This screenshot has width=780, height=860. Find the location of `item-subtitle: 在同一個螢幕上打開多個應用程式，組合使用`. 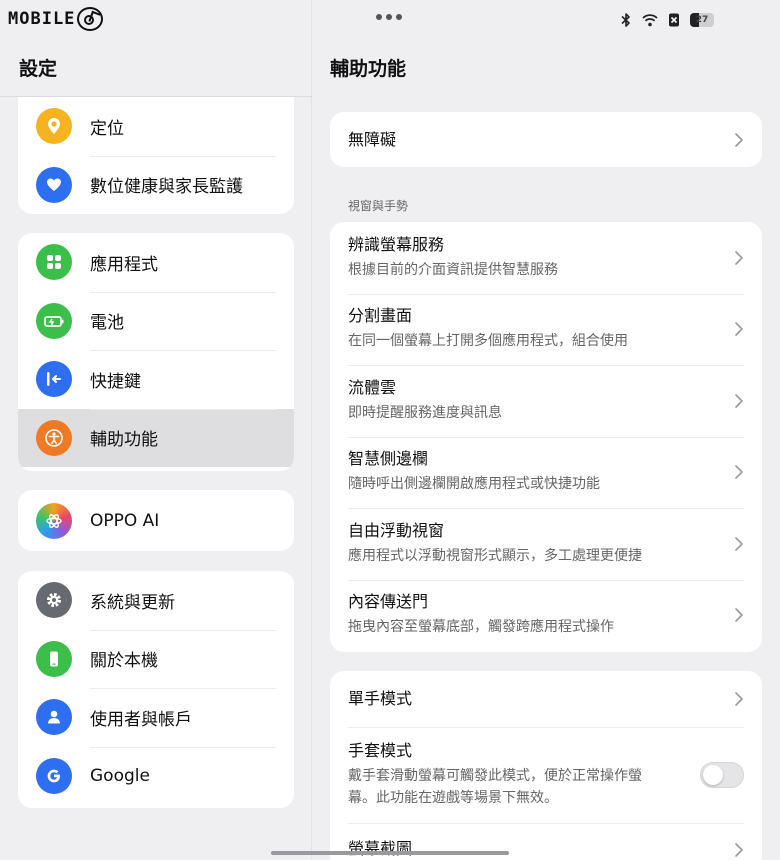

item-subtitle: 在同一個螢幕上打開多個應用程式，組合使用 is located at coordinates (488, 341).